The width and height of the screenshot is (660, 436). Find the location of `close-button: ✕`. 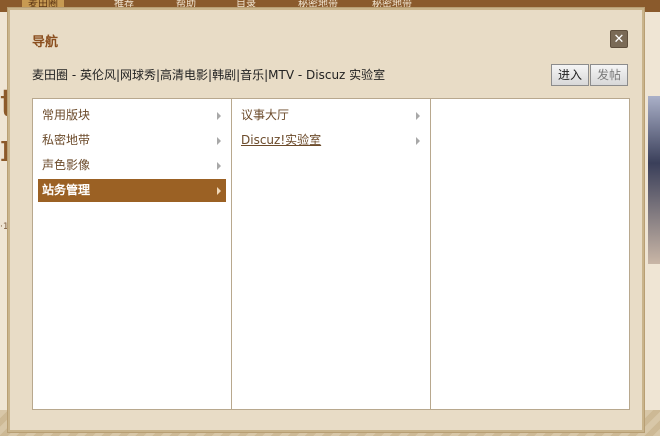

close-button: ✕ is located at coordinates (619, 39).